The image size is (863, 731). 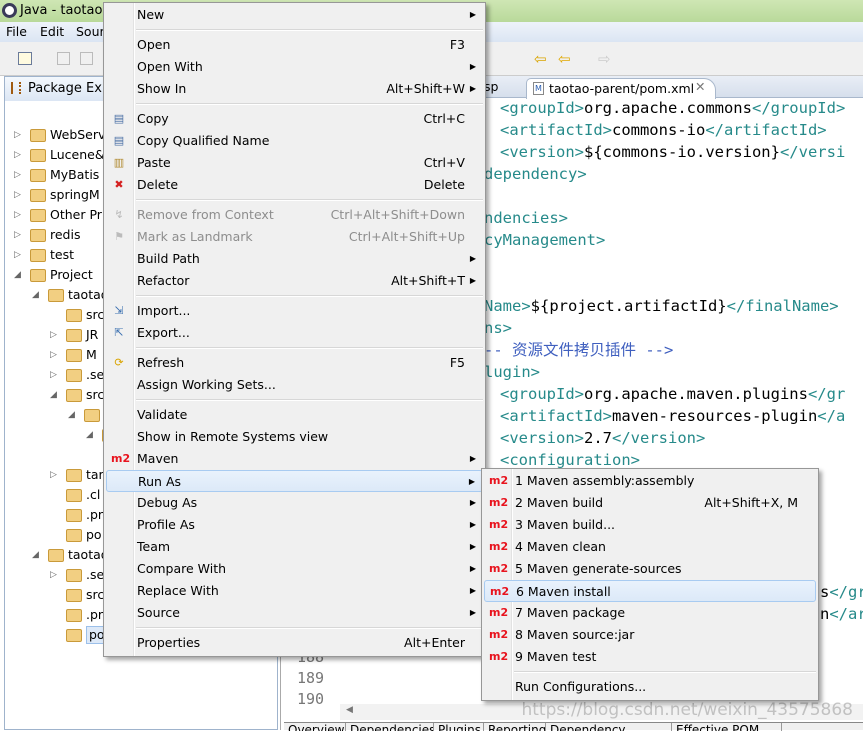 What do you see at coordinates (86, 58) in the screenshot?
I see `save-all-icon` at bounding box center [86, 58].